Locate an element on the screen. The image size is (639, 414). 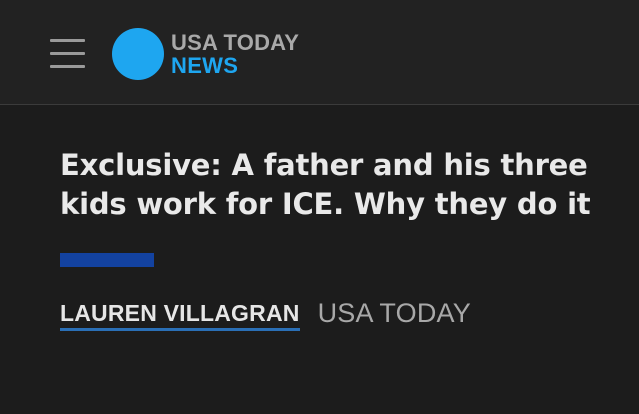
logo-circle-icon is located at coordinates (138, 54).